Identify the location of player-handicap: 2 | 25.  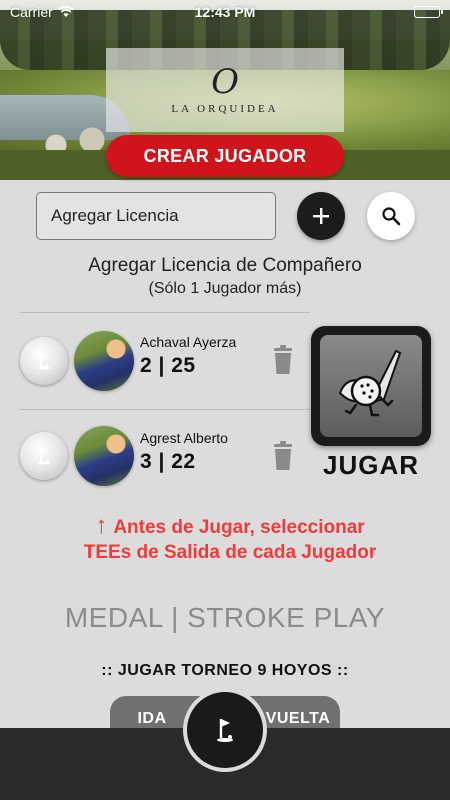
(168, 365).